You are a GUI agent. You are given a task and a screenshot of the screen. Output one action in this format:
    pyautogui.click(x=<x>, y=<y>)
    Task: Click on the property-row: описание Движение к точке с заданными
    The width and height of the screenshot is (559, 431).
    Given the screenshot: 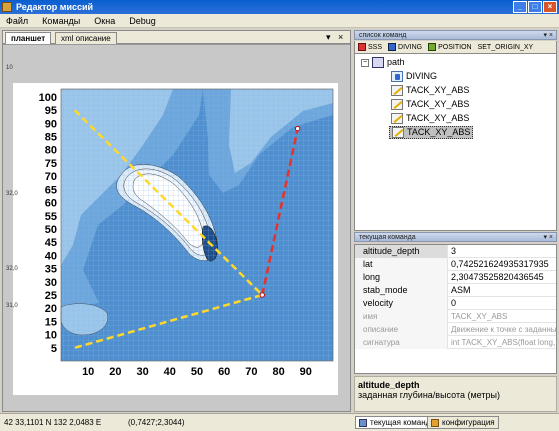 What is the action you would take?
    pyautogui.click(x=455, y=329)
    